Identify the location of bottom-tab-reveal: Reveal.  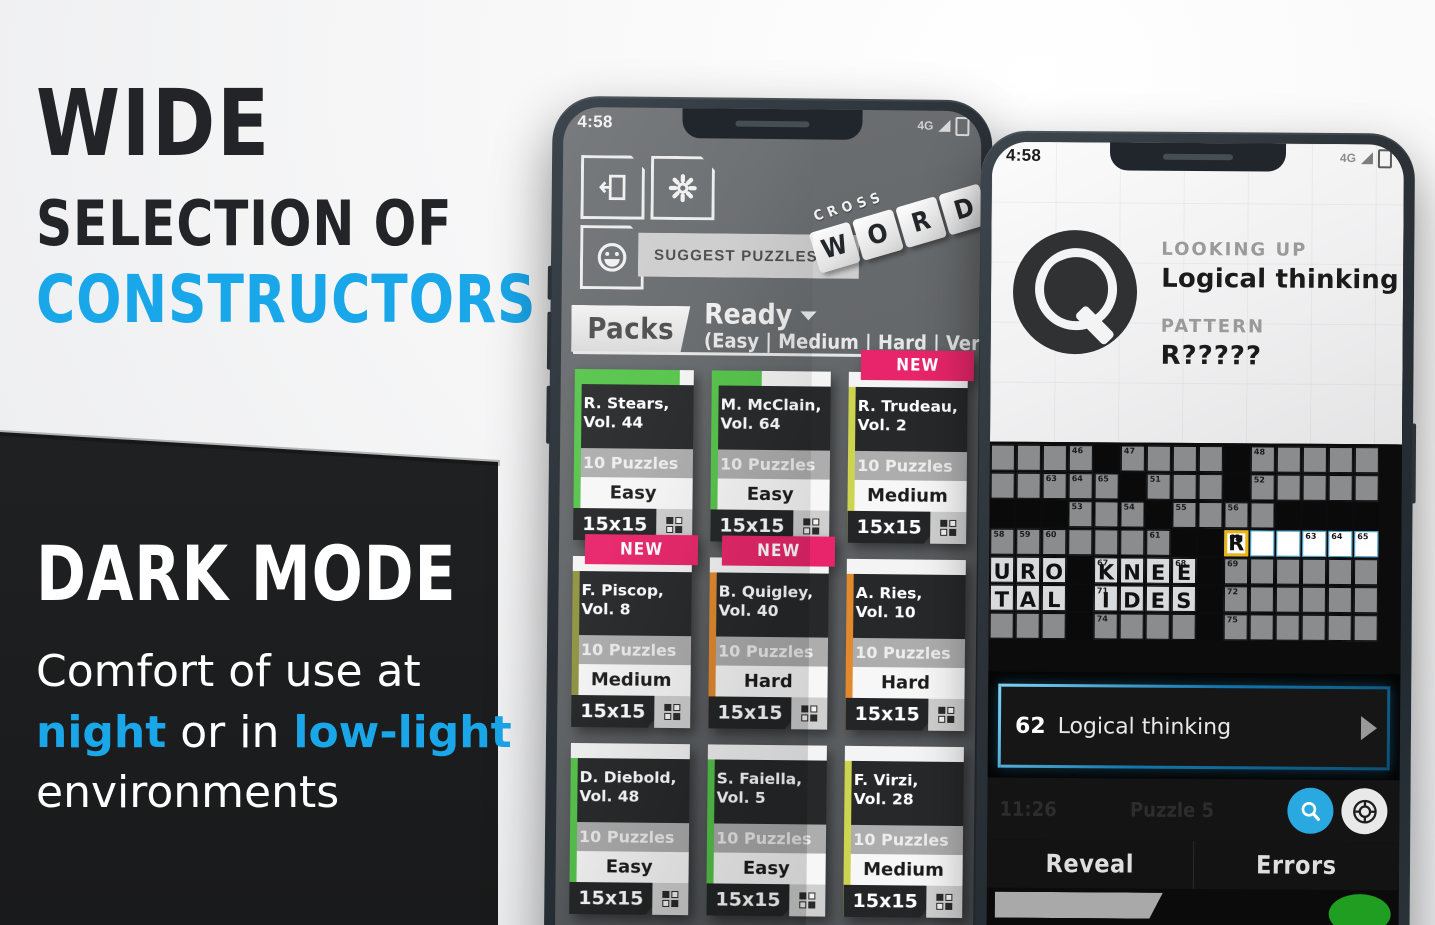
(1090, 864).